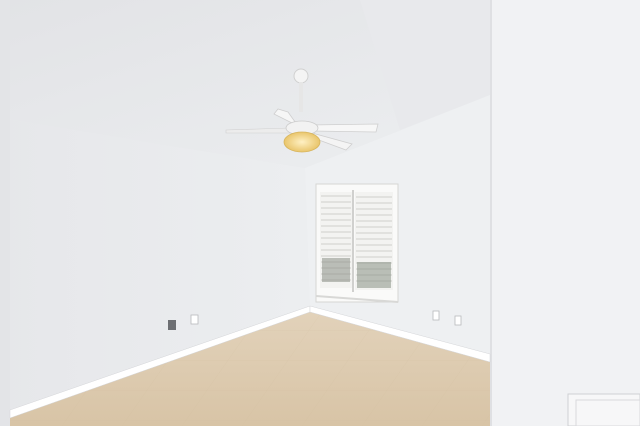  I want to click on left-edge-wall, so click(5, 213).